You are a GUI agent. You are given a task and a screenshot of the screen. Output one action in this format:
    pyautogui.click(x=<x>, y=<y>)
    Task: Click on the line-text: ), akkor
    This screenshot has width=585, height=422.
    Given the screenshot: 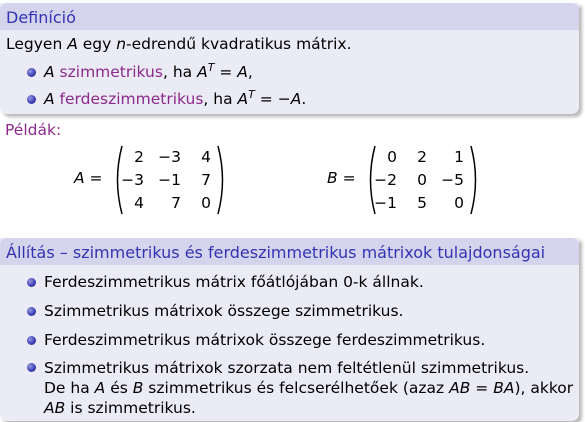 What is the action you would take?
    pyautogui.click(x=544, y=388)
    